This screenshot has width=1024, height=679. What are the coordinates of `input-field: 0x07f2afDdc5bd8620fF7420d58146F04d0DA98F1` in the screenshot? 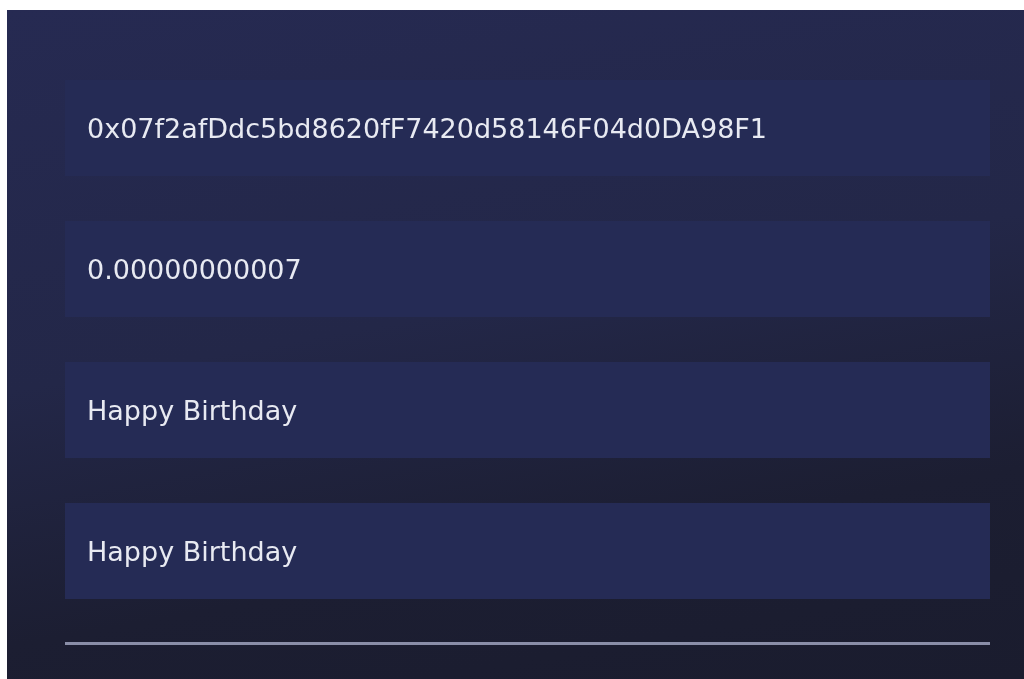 It's located at (527, 128).